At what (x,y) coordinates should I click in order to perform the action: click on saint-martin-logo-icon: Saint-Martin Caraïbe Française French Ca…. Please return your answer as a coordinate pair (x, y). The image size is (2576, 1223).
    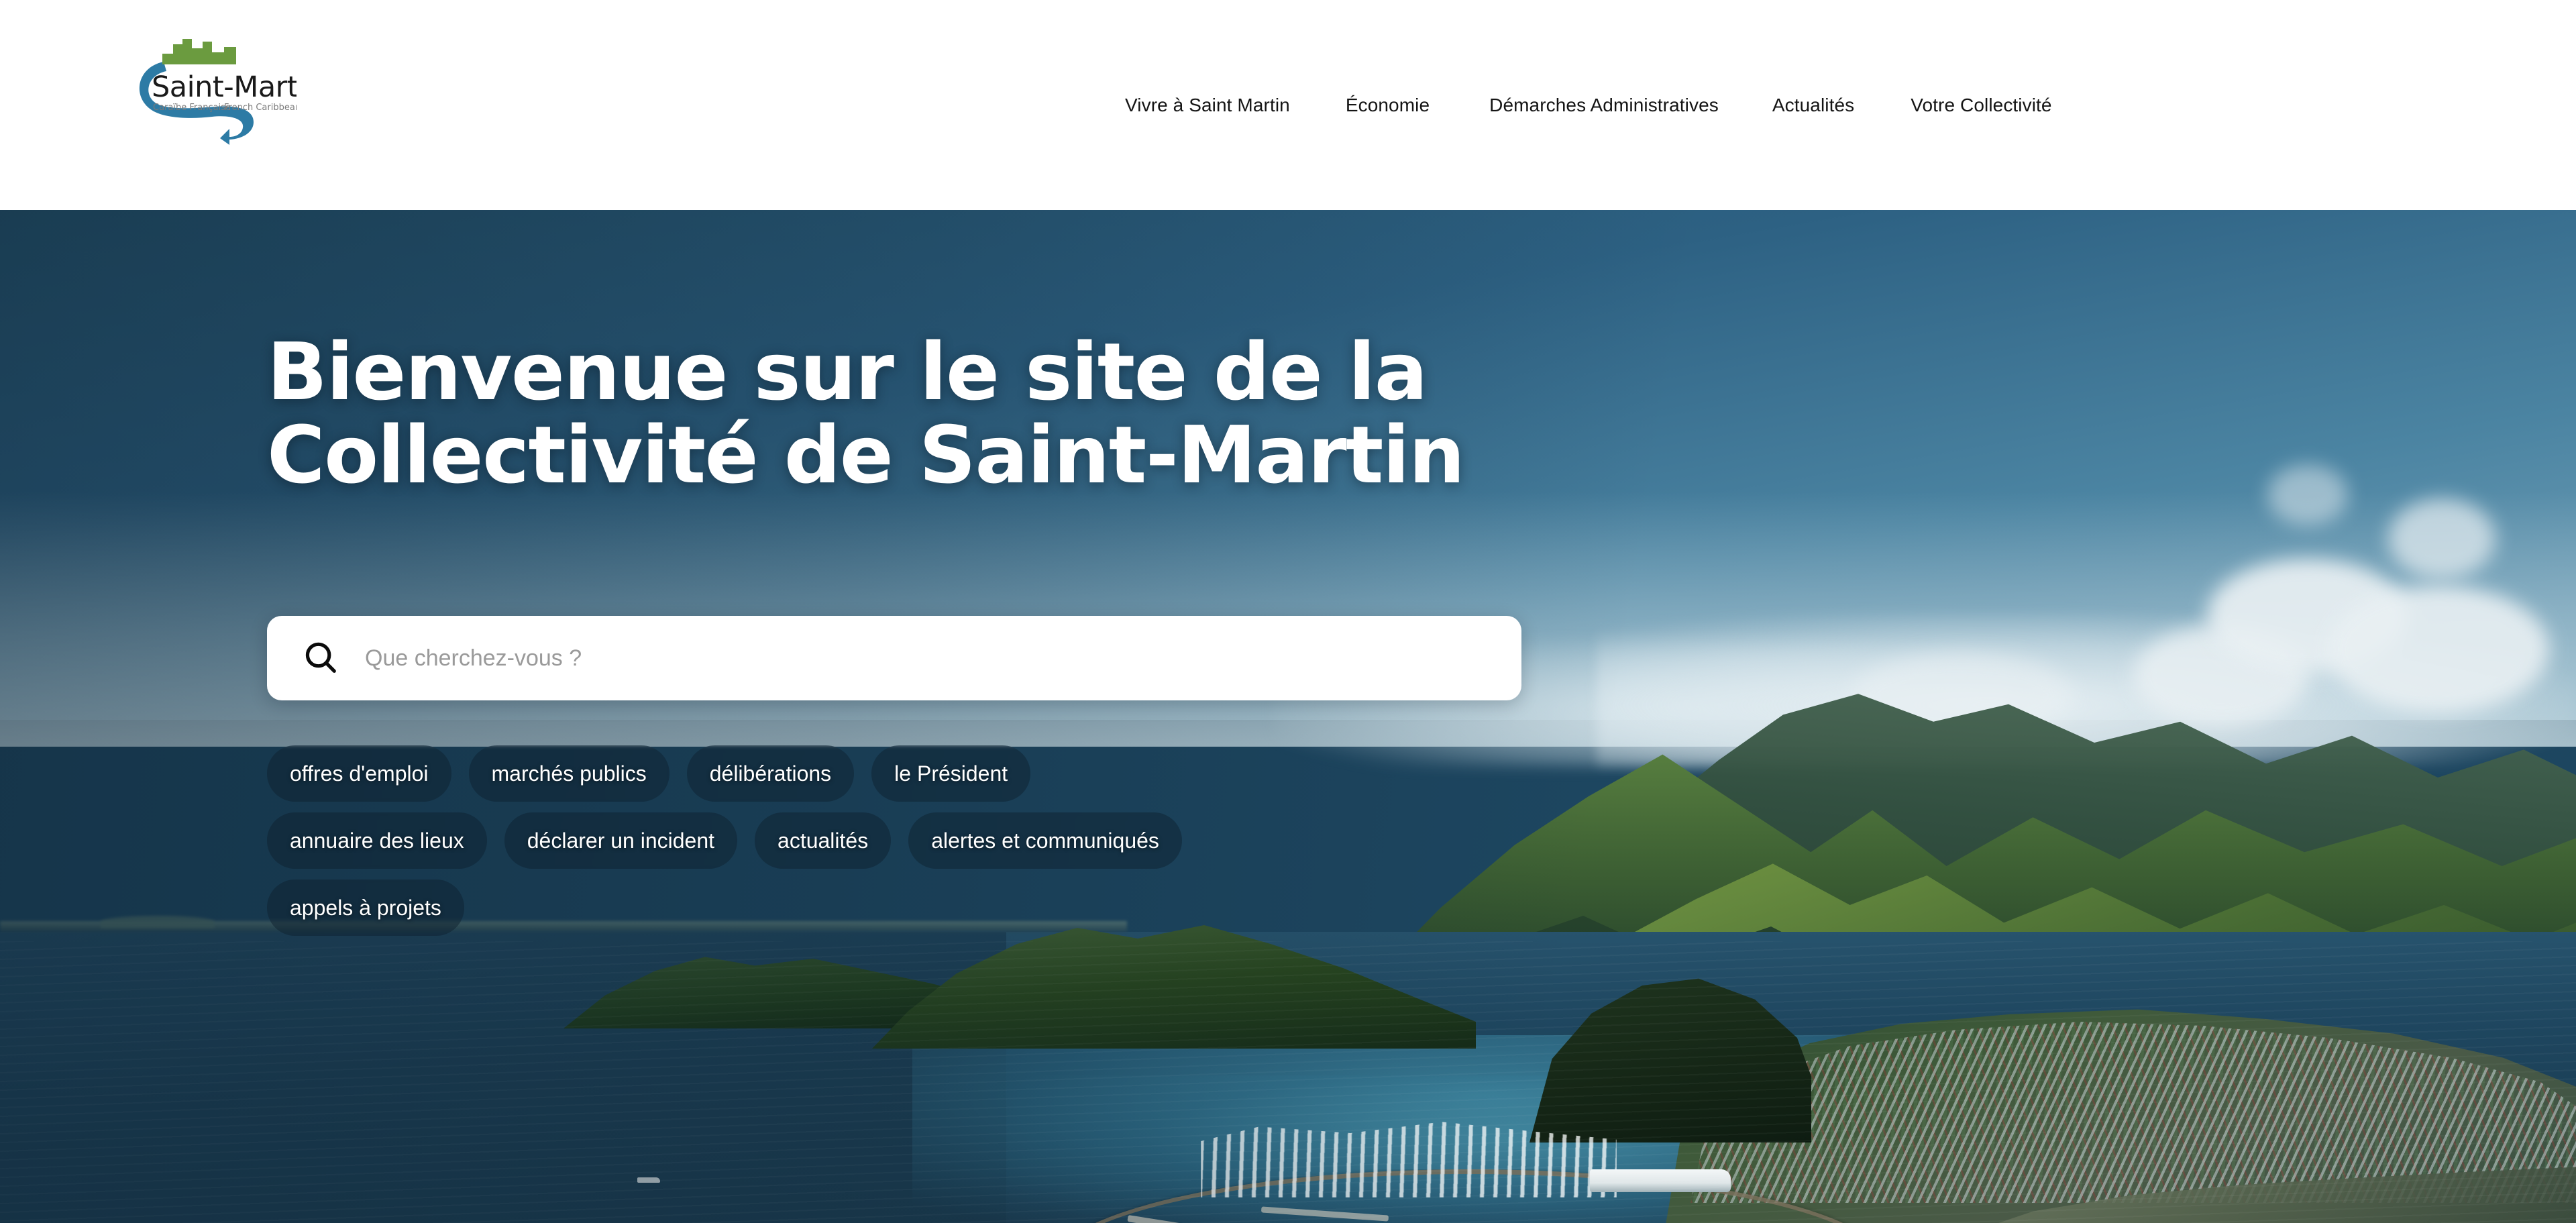
    Looking at the image, I should click on (218, 92).